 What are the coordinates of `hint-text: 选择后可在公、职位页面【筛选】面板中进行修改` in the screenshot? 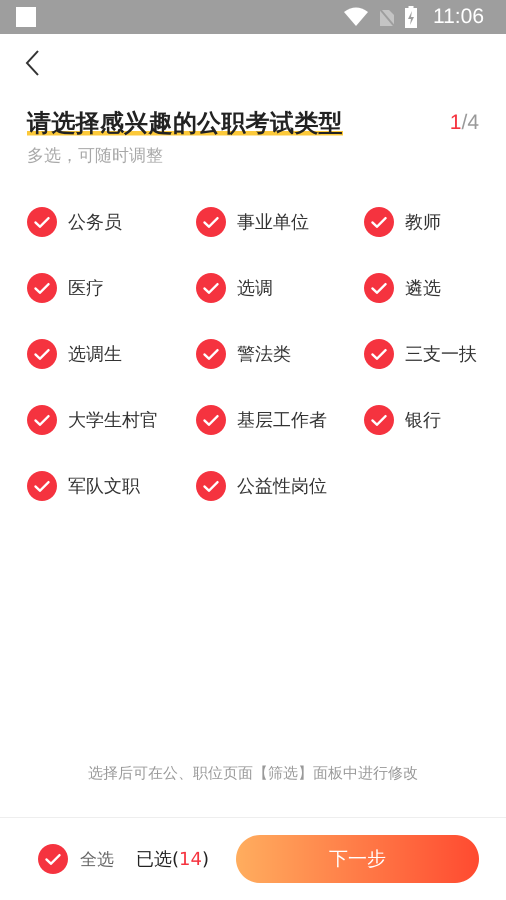 It's located at (253, 774).